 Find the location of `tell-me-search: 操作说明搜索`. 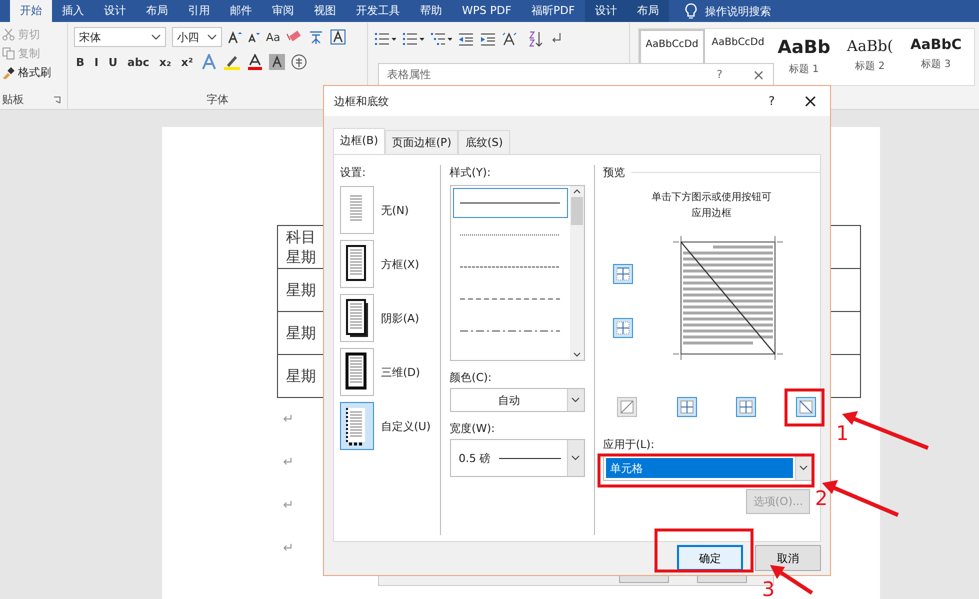

tell-me-search: 操作说明搜索 is located at coordinates (737, 11).